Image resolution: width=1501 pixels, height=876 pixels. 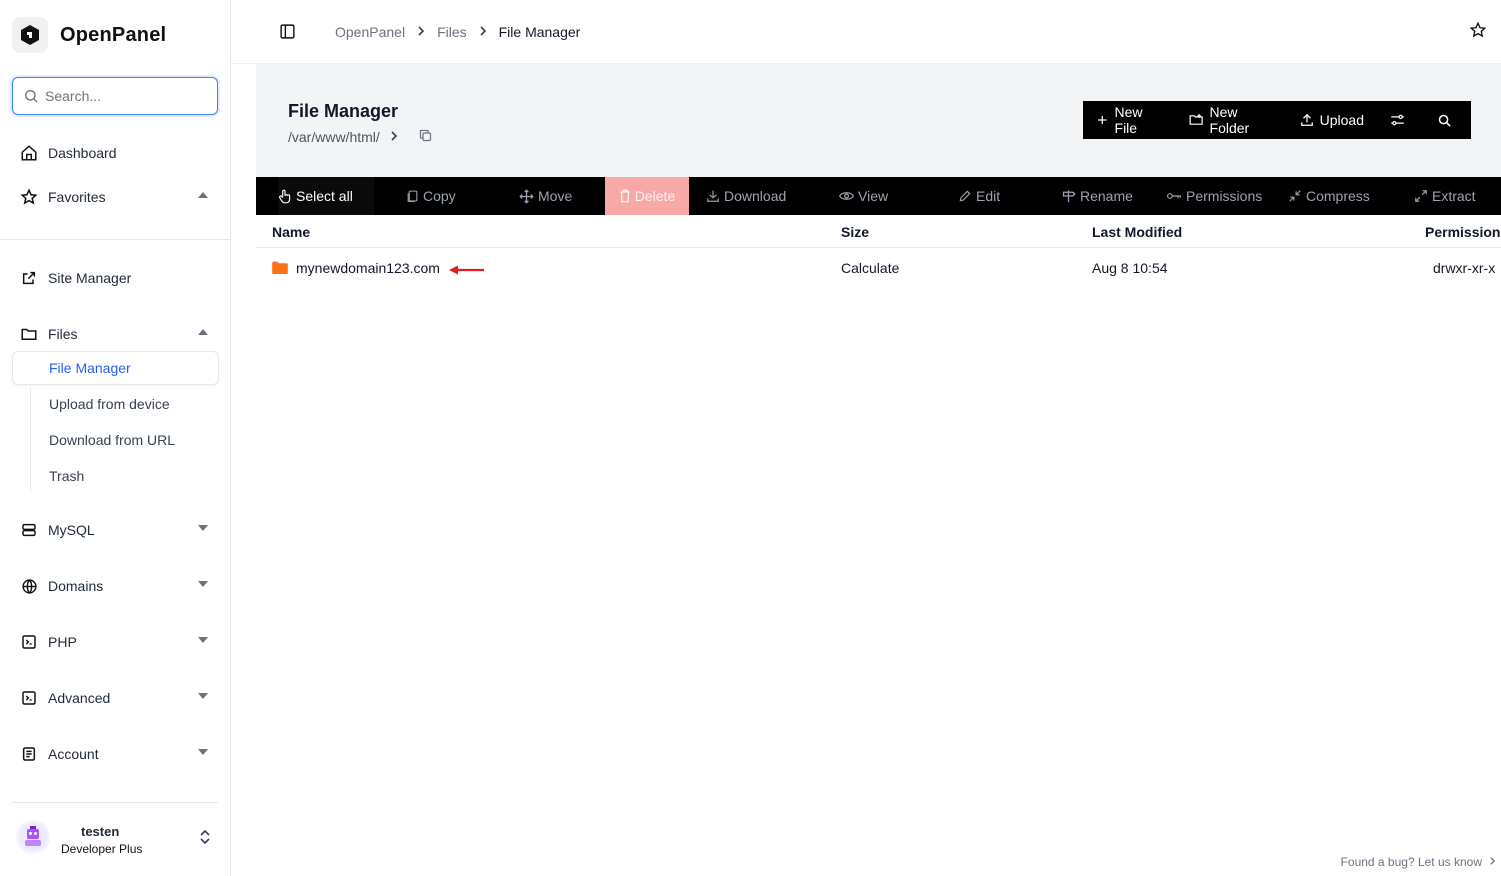 I want to click on home-icon, so click(x=29, y=153).